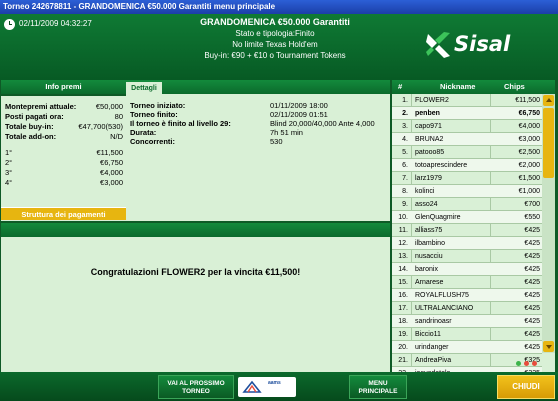  Describe the element at coordinates (467, 347) in the screenshot. I see `table-row: 20. urindanger €425` at that location.